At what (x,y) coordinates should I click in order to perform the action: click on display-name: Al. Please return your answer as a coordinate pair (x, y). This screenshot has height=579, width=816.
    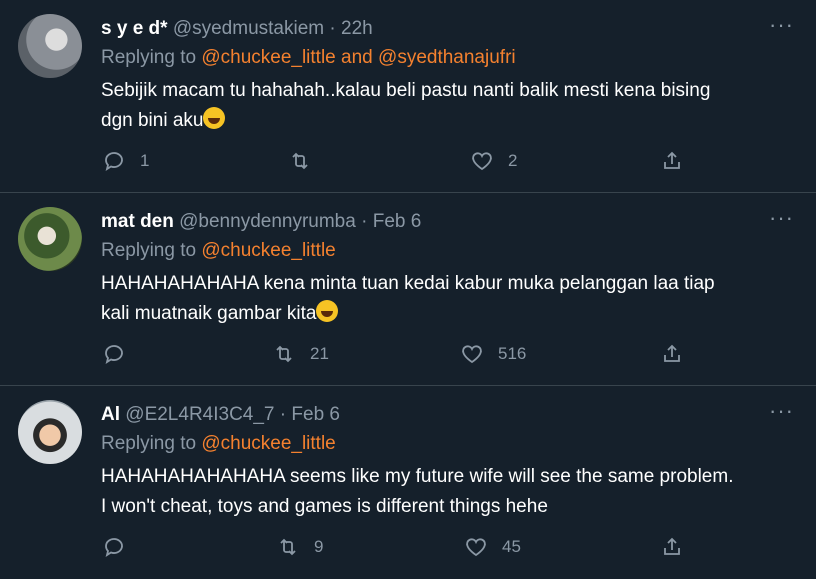
    Looking at the image, I should click on (110, 414).